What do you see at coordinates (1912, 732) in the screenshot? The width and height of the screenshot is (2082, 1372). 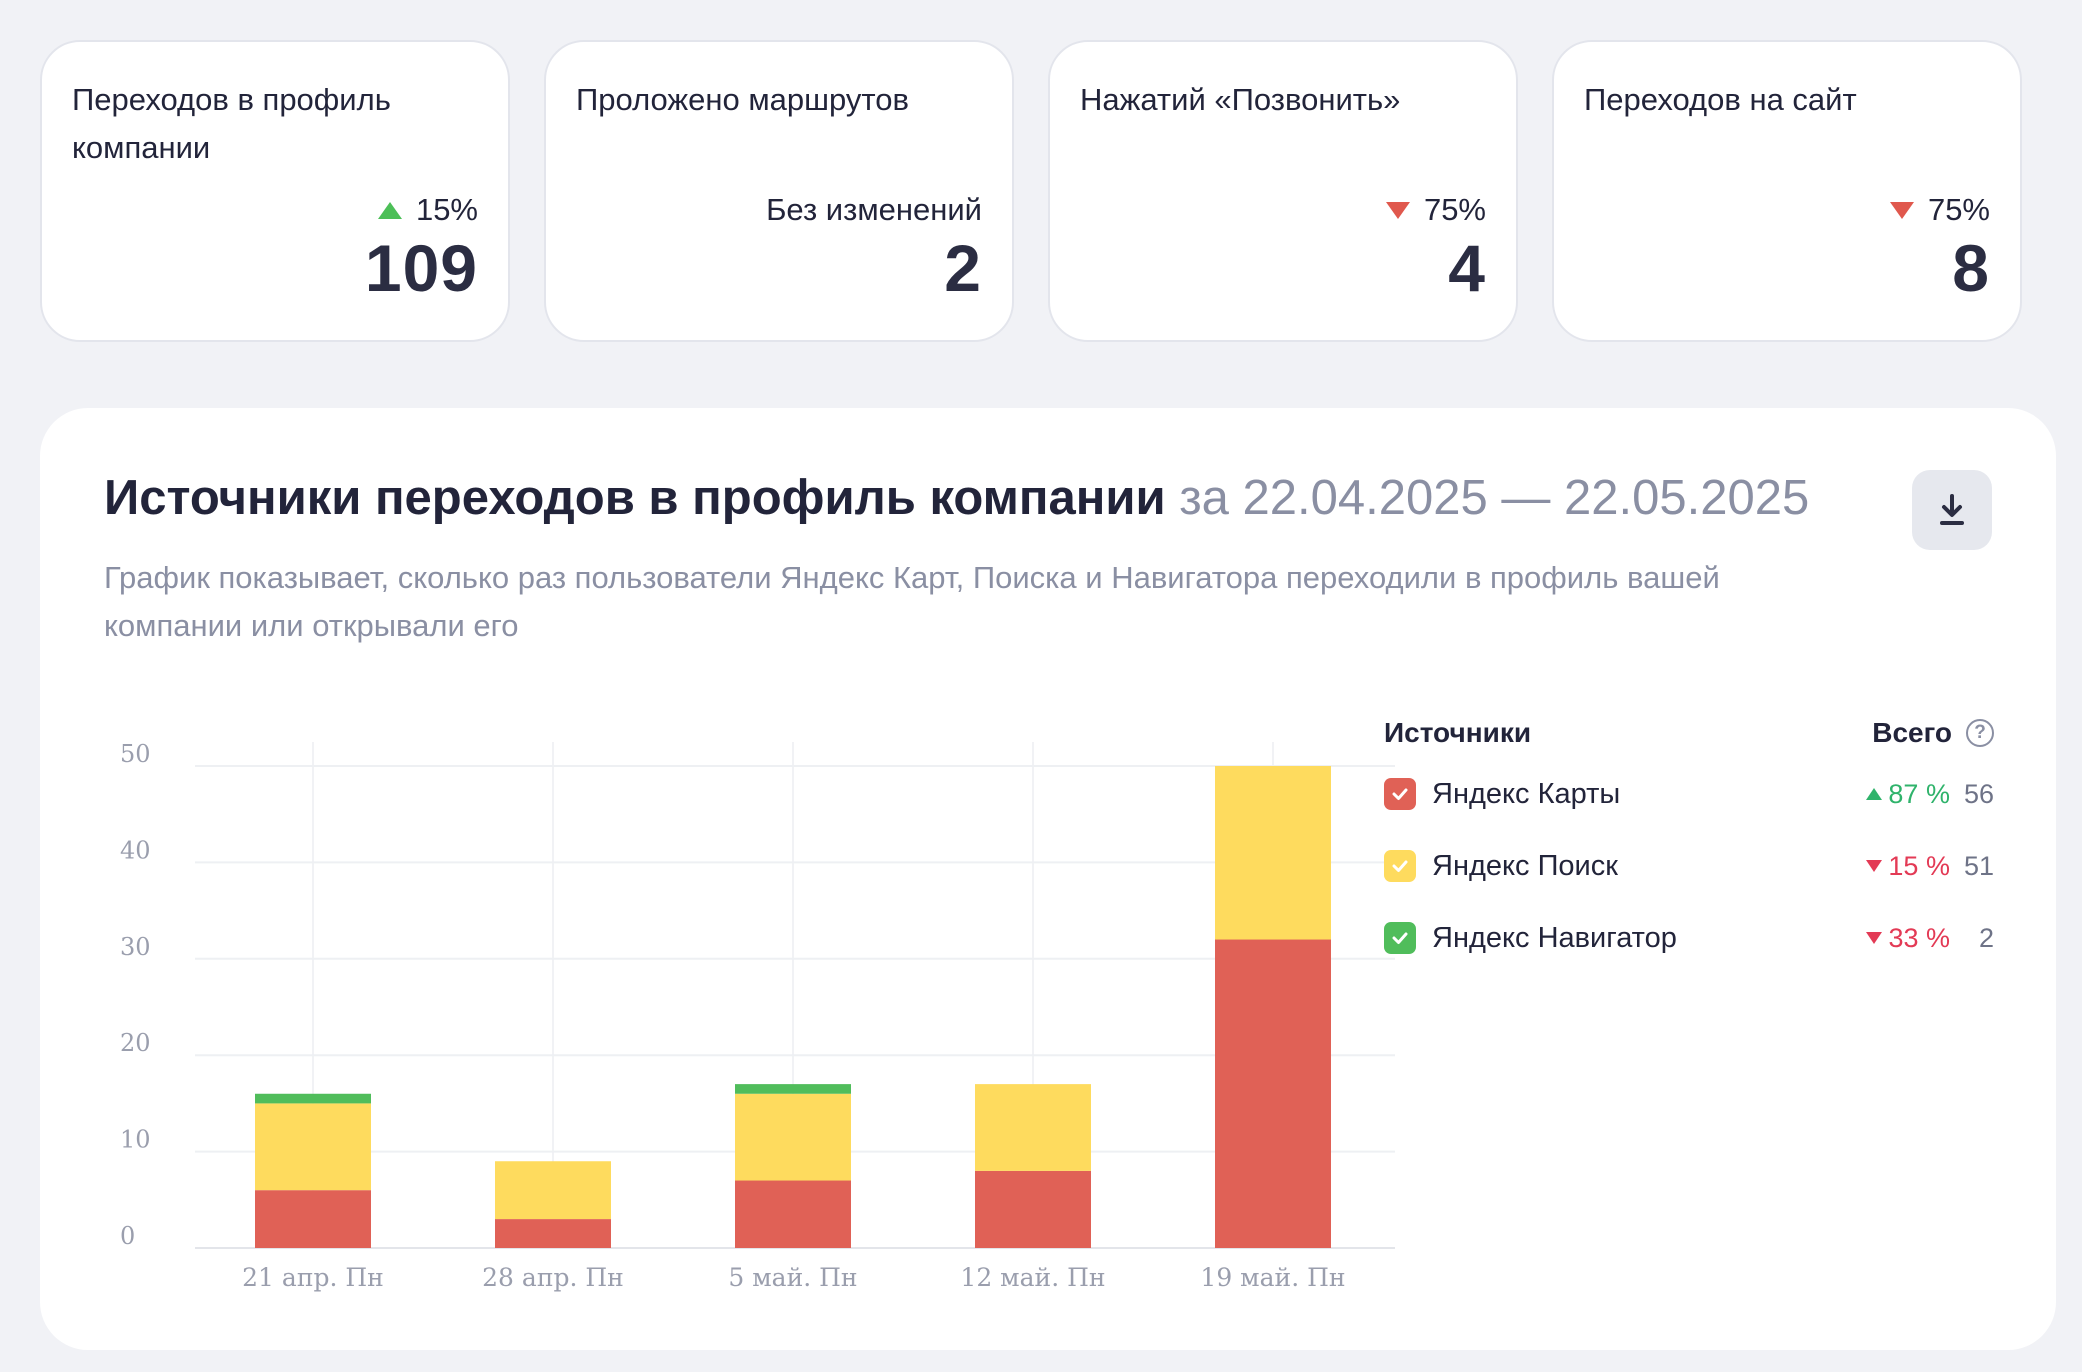 I see `legend-total-label: Всего` at bounding box center [1912, 732].